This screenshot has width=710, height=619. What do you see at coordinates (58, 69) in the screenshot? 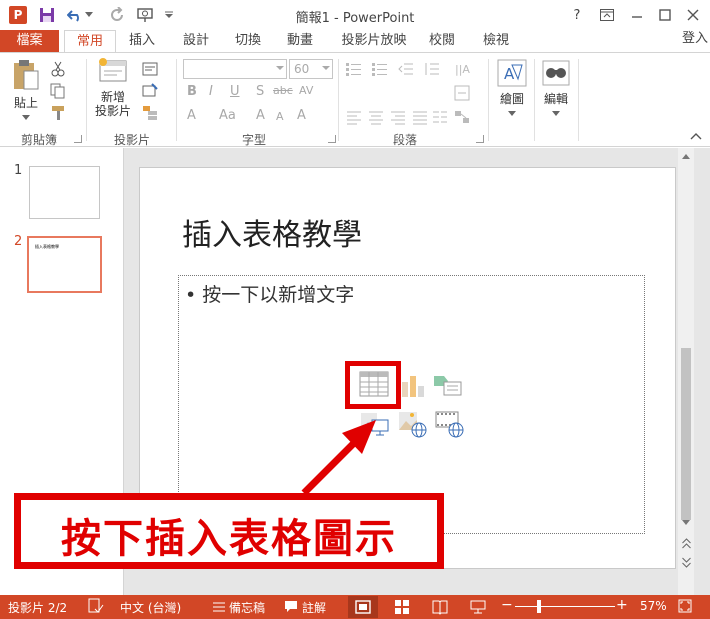
I see `cut-icon` at bounding box center [58, 69].